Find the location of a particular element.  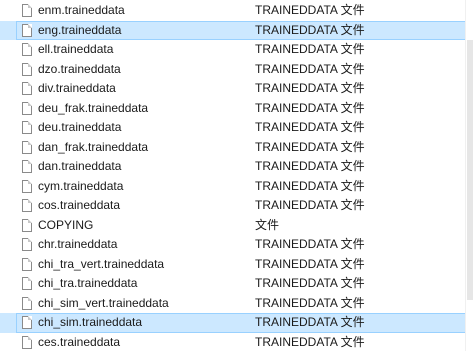

file-name: COPYING is located at coordinates (65, 226).